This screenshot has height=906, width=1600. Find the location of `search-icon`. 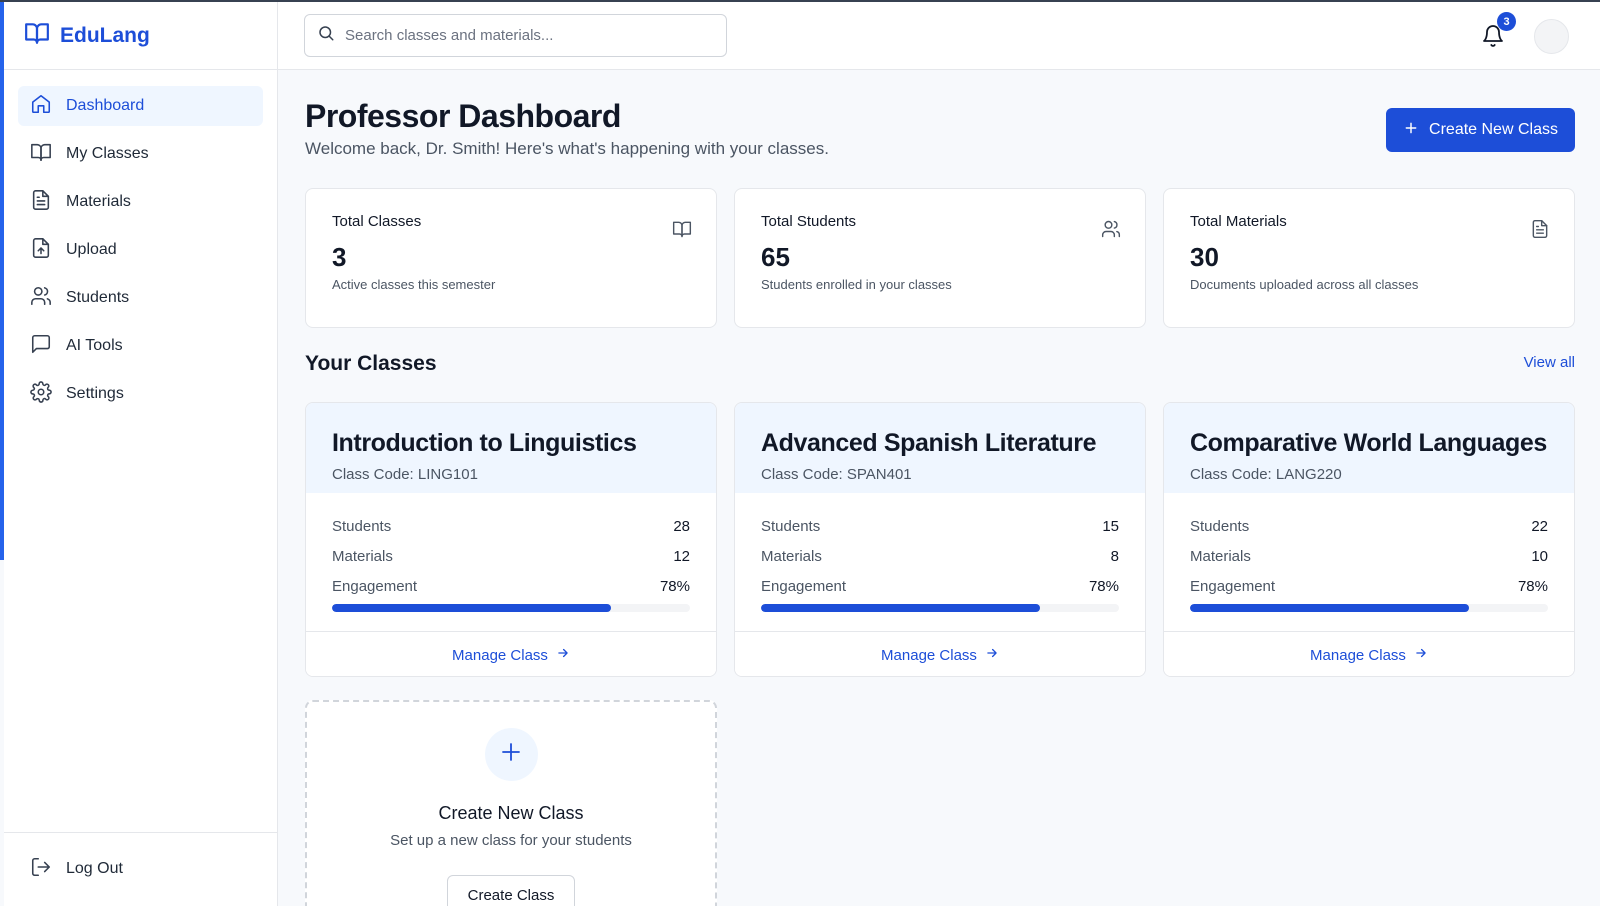

search-icon is located at coordinates (326, 35).